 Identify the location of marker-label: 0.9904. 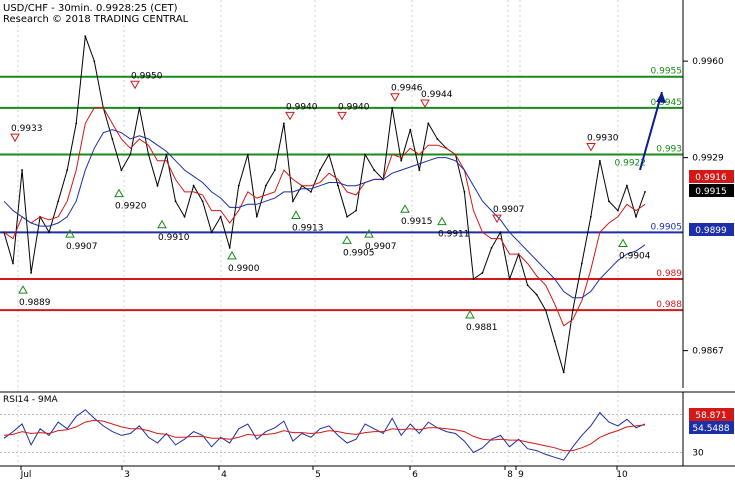
(635, 256).